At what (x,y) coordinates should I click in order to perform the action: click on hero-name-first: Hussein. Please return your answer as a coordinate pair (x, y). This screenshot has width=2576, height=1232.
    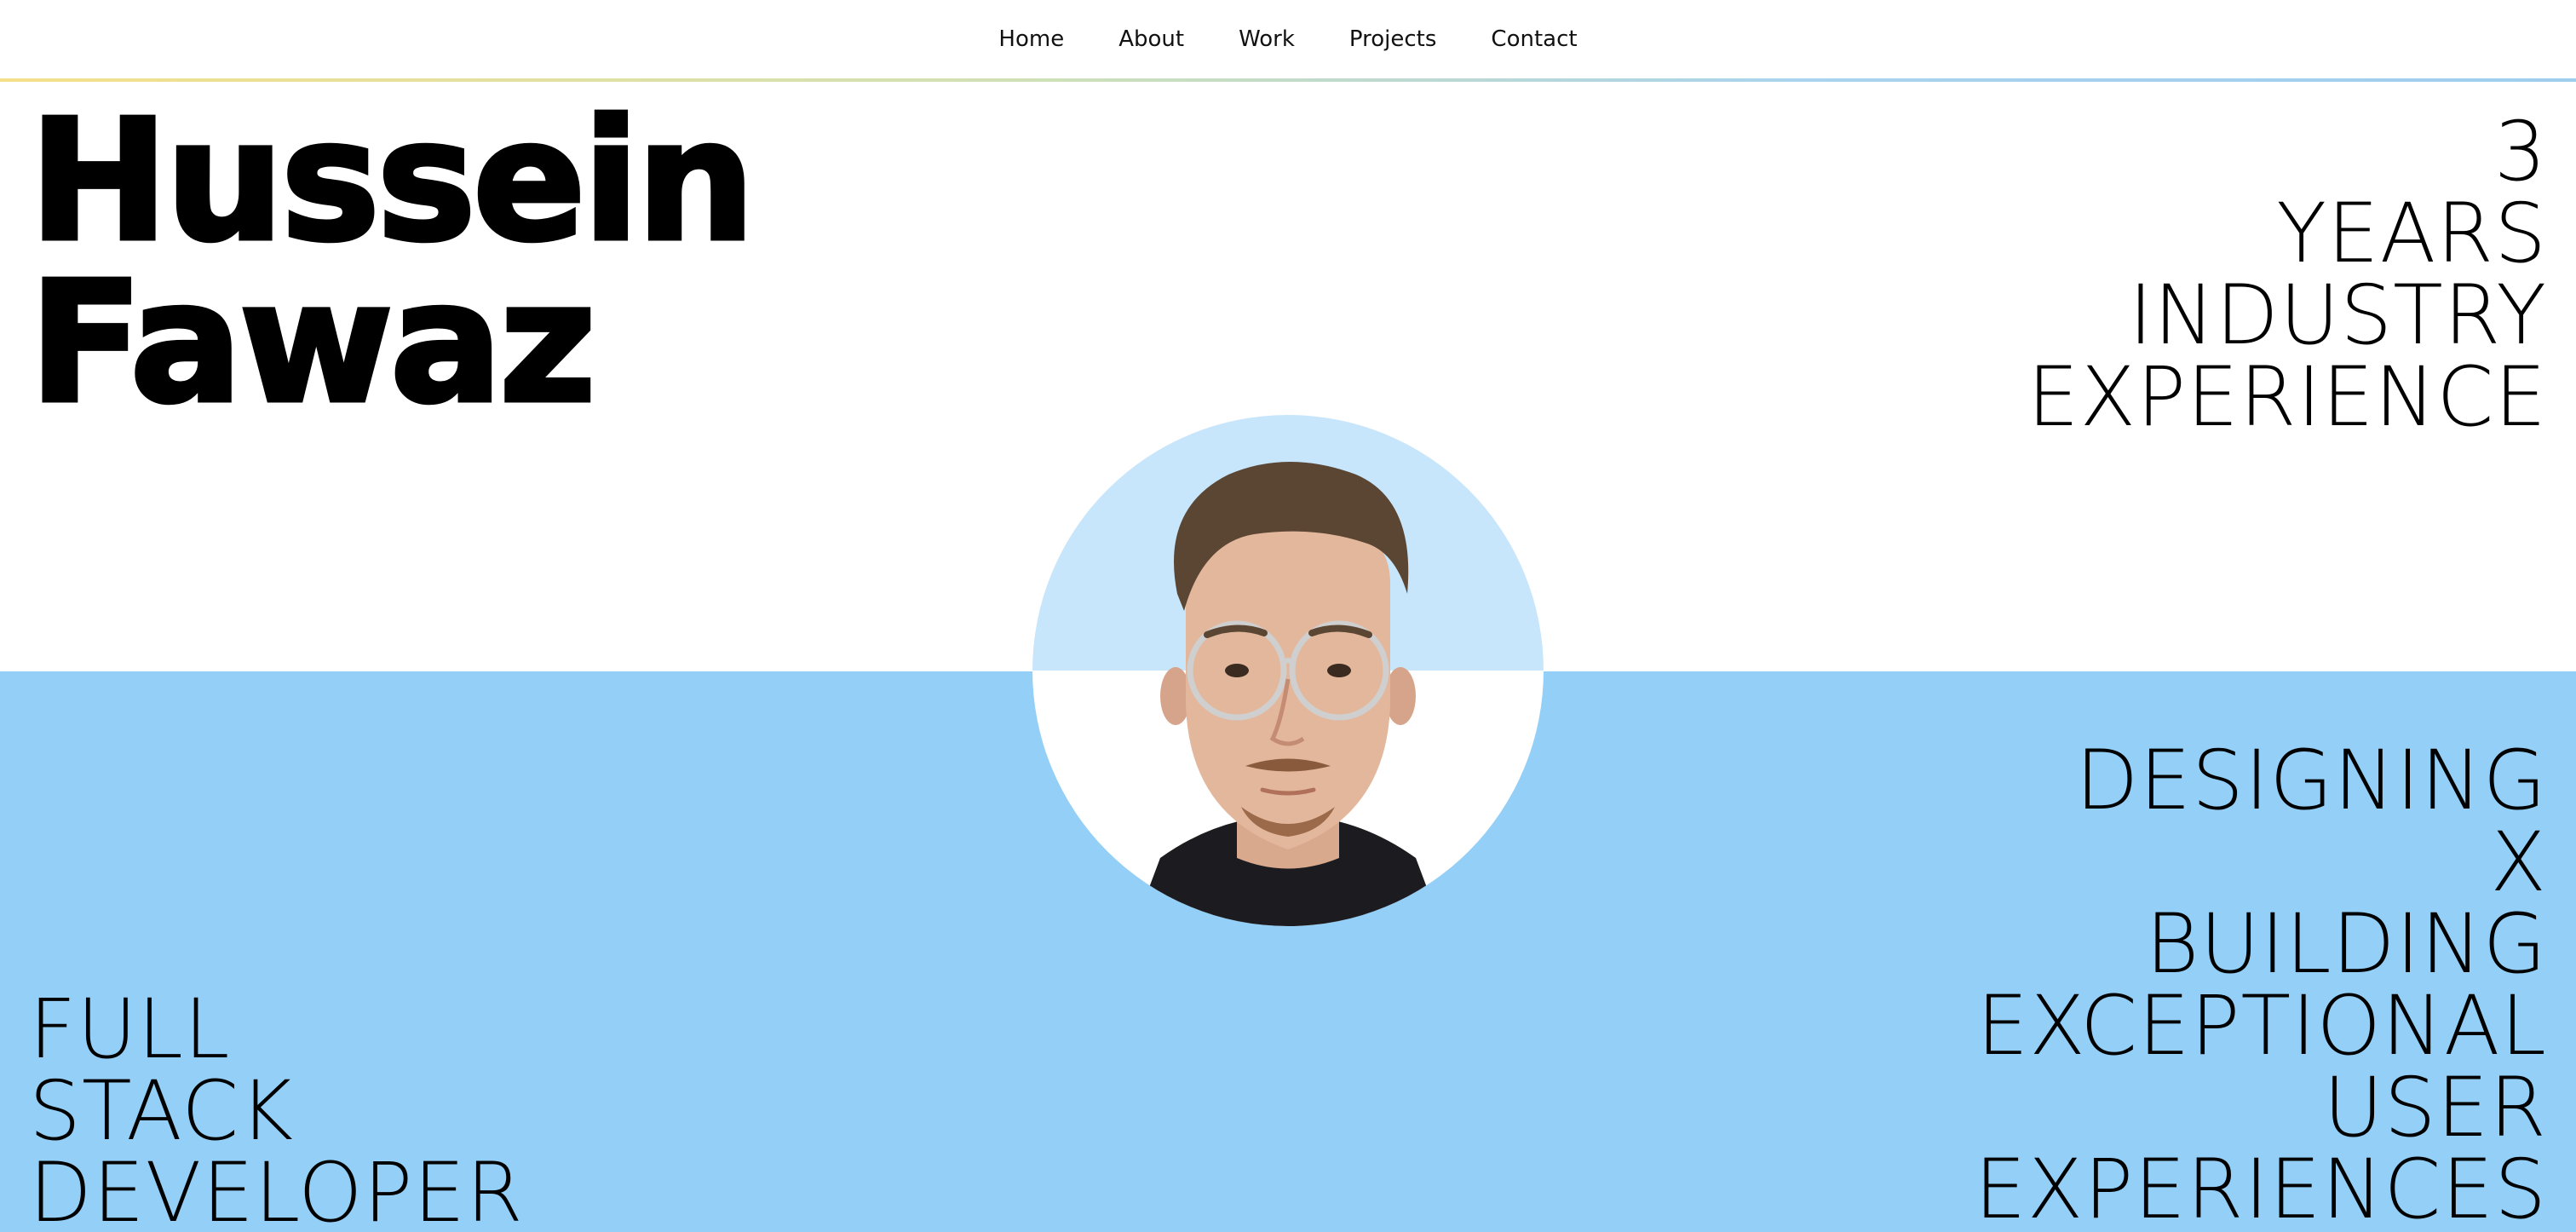
    Looking at the image, I should click on (393, 181).